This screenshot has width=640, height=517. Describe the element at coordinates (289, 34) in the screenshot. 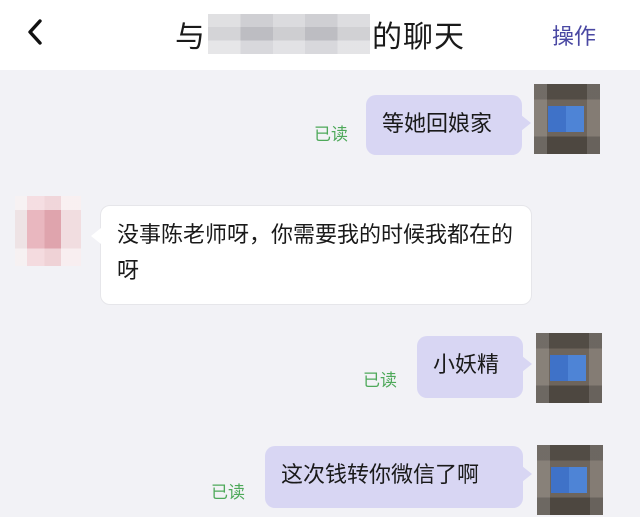

I see `redacted-contact-name` at that location.